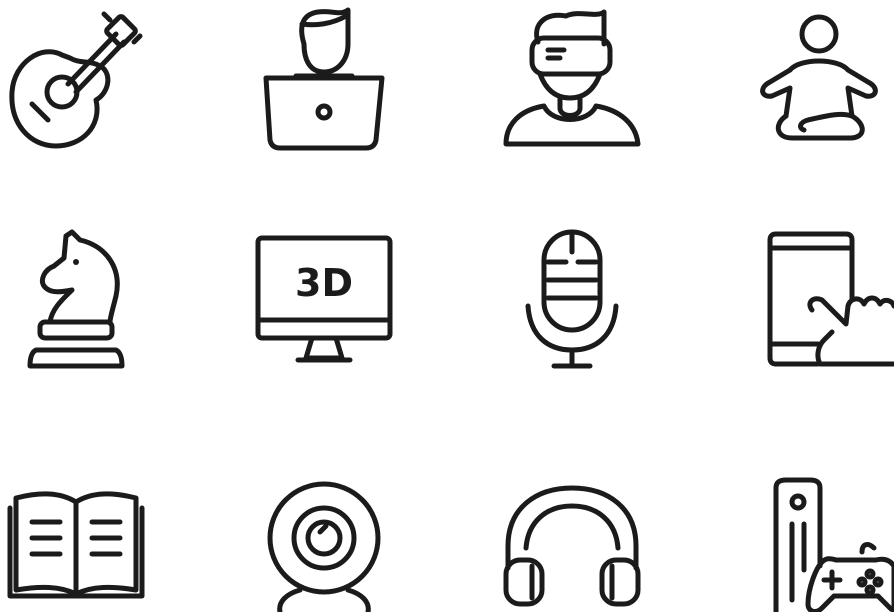  I want to click on meditation-icon, so click(819, 77).